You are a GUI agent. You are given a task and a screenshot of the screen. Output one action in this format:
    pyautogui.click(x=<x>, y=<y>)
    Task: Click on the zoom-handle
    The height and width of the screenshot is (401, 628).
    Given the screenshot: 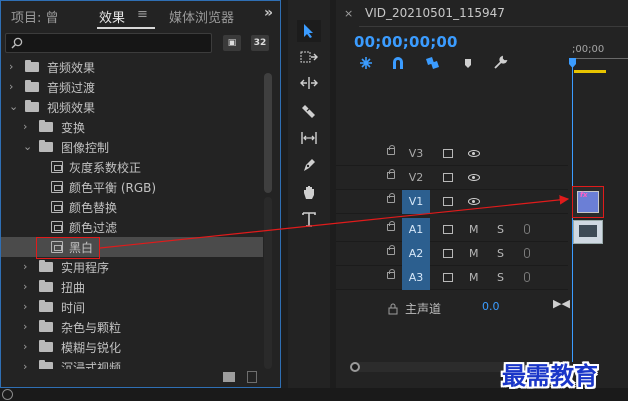 What is the action you would take?
    pyautogui.click(x=355, y=367)
    